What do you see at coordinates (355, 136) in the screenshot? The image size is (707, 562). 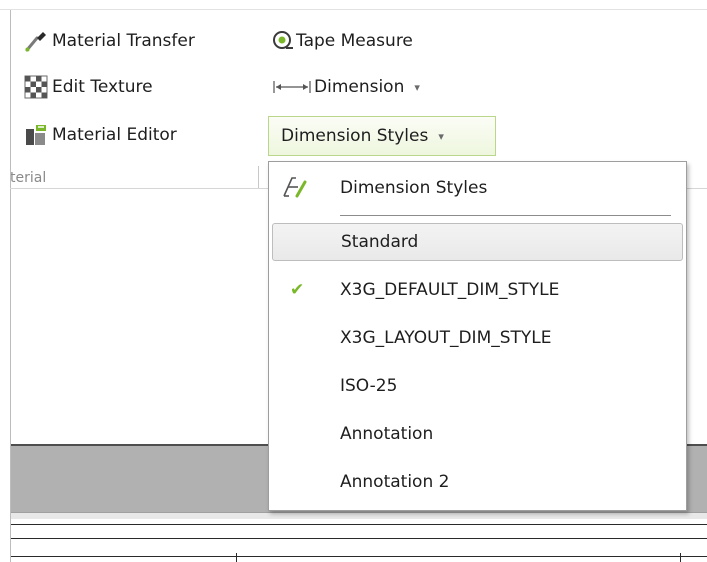 I see `dimension-styles-button-label: Dimension Styles` at bounding box center [355, 136].